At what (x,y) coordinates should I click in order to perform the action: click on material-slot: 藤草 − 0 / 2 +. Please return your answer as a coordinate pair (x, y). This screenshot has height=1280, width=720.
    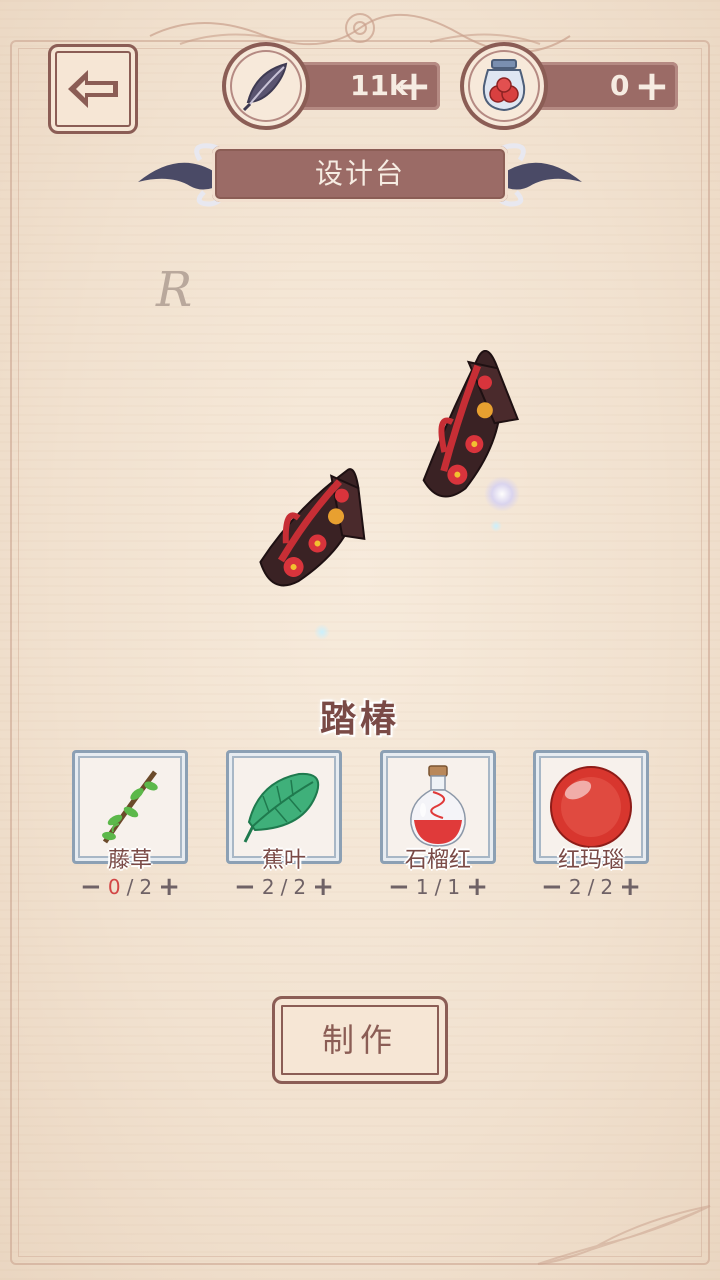
    Looking at the image, I should click on (130, 826).